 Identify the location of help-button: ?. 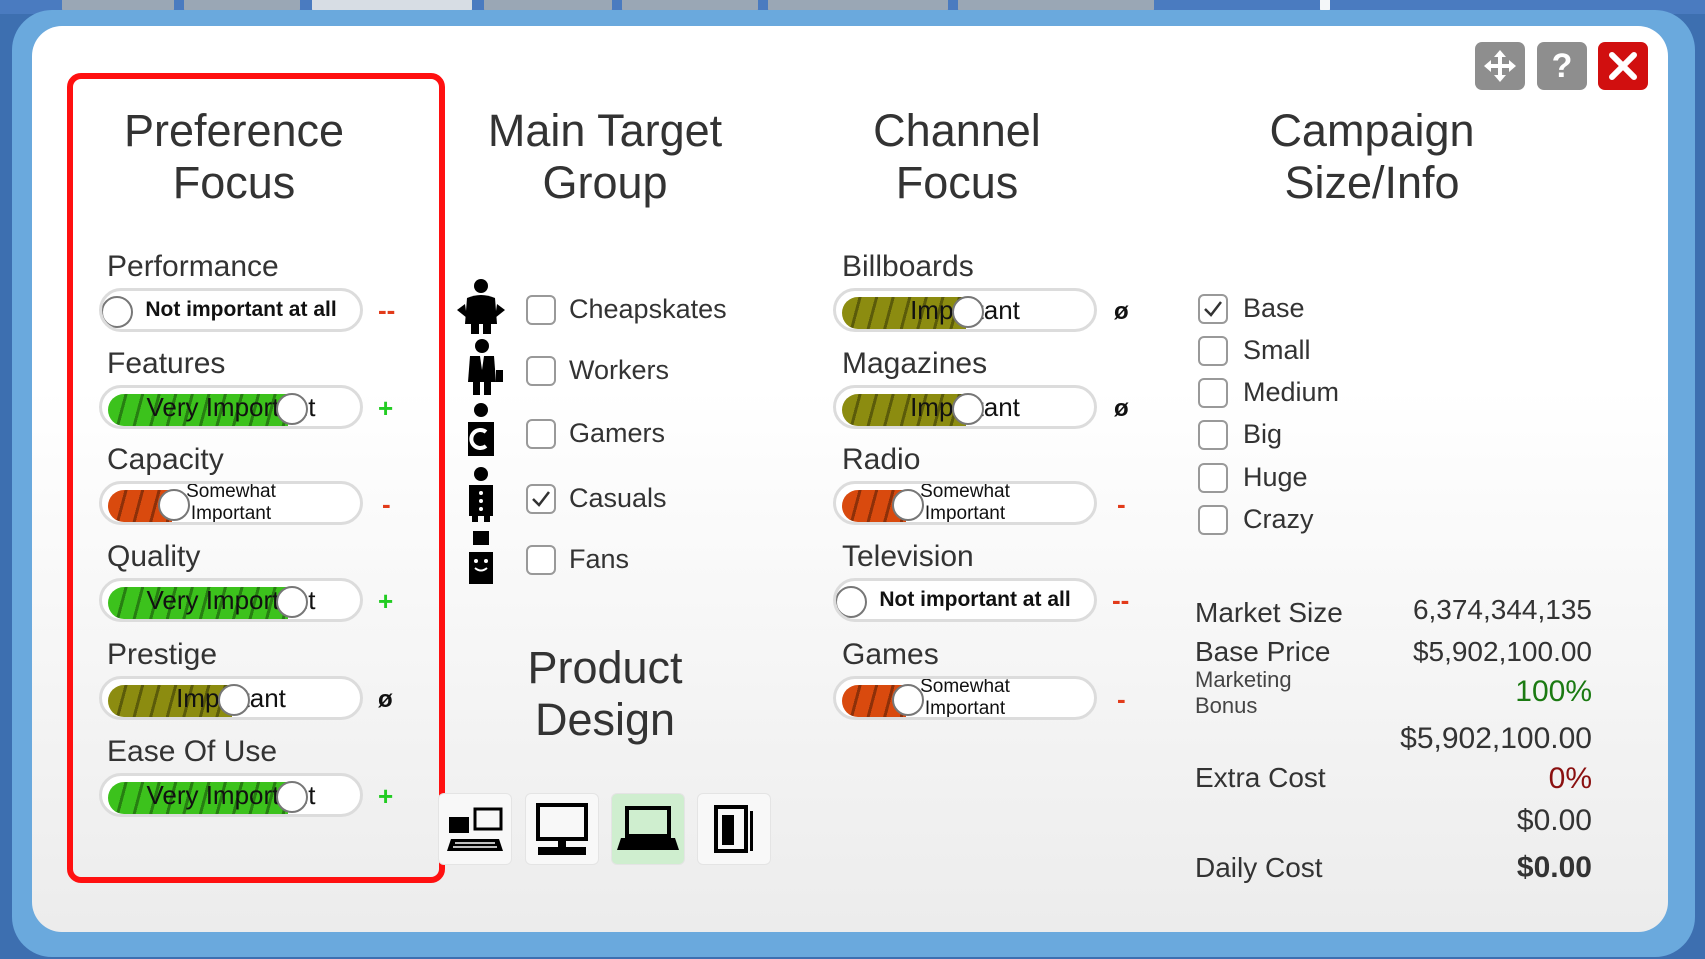
(1562, 66).